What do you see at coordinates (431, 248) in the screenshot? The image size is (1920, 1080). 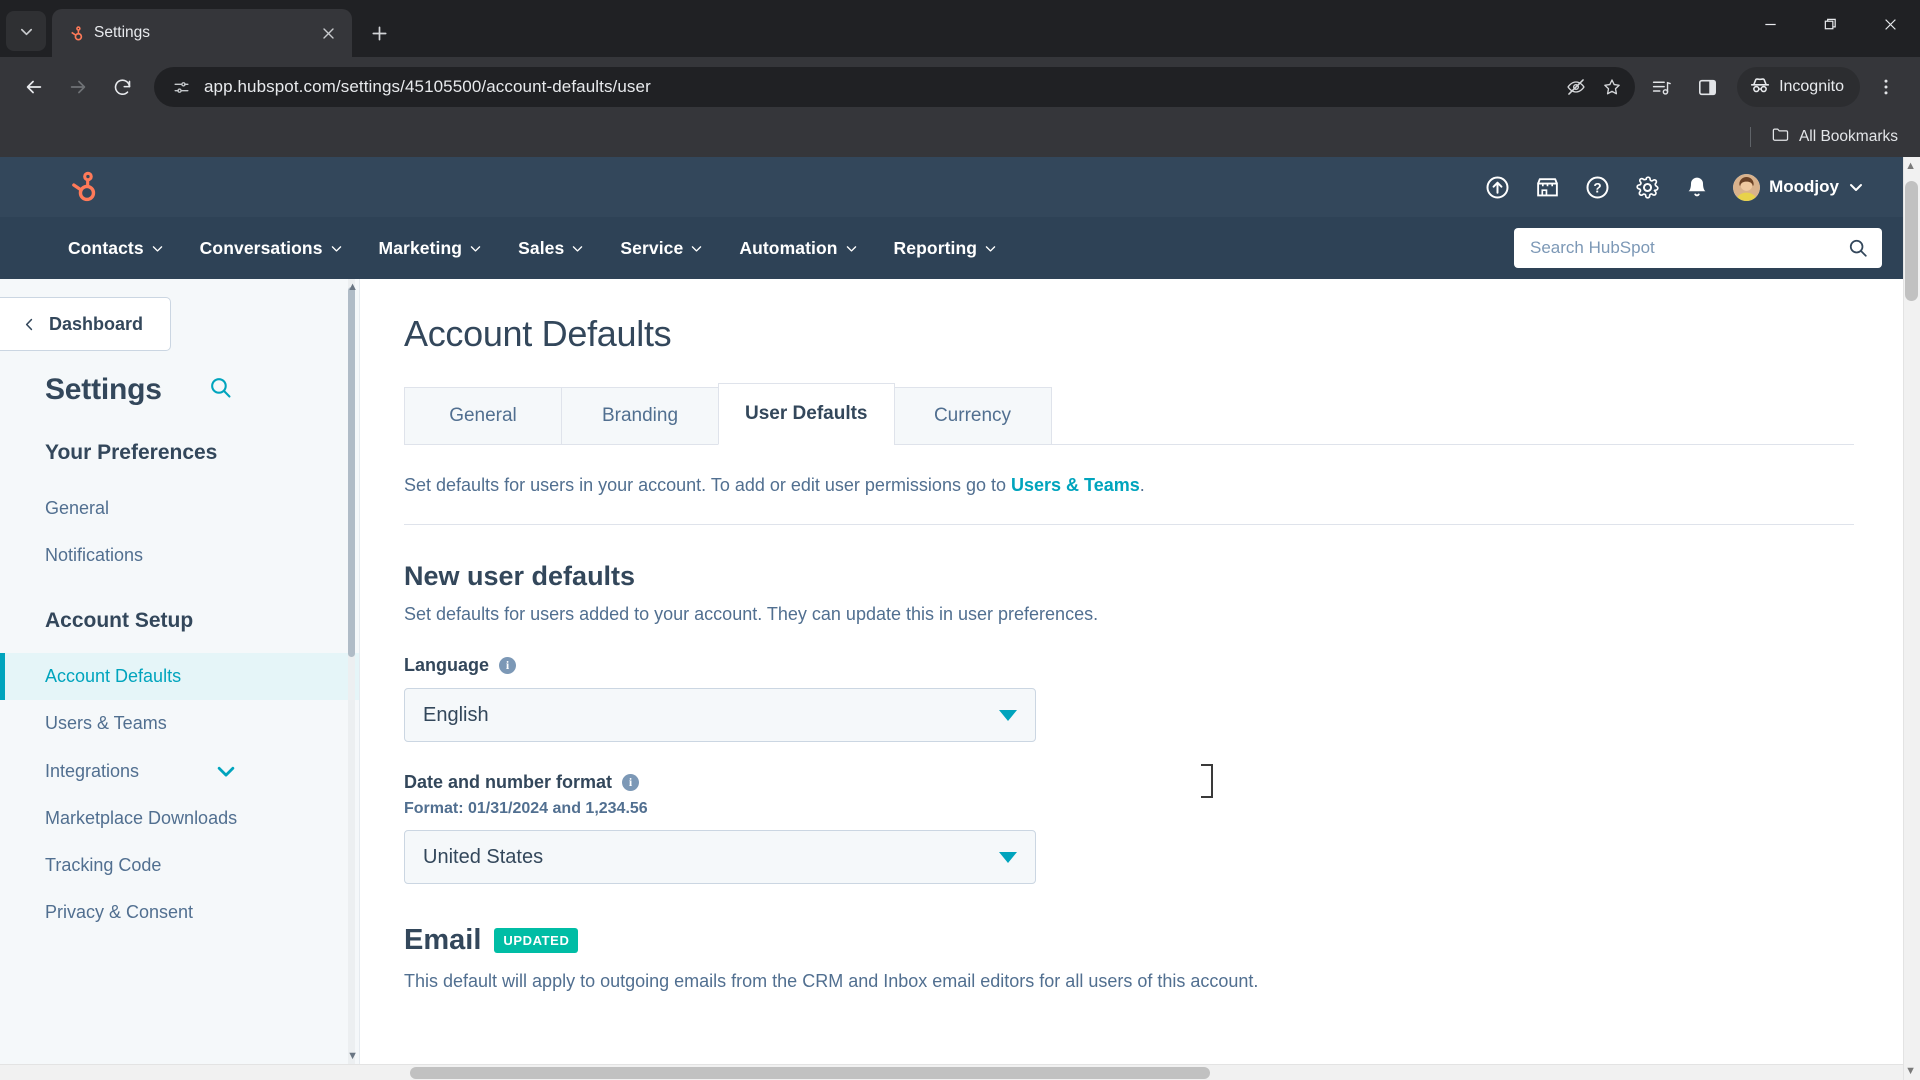 I see `nav-item-marketing: Marketing` at bounding box center [431, 248].